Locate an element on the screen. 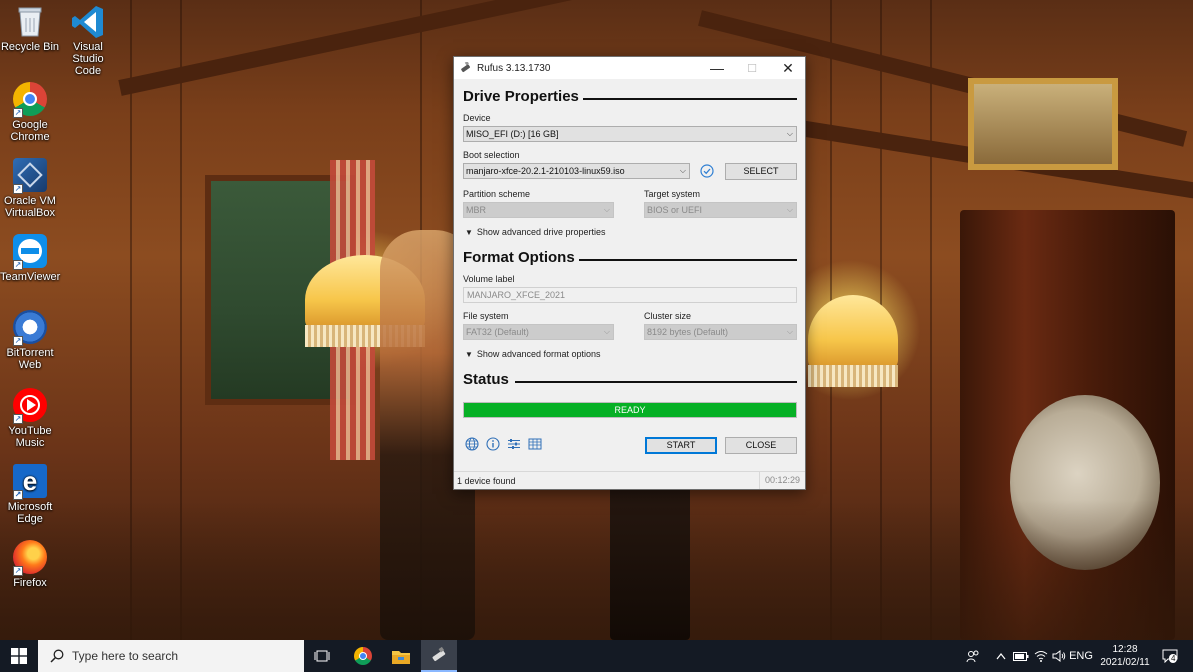 This screenshot has height=672, width=1193. status-bar: 1 device found 00:12:29 is located at coordinates (629, 480).